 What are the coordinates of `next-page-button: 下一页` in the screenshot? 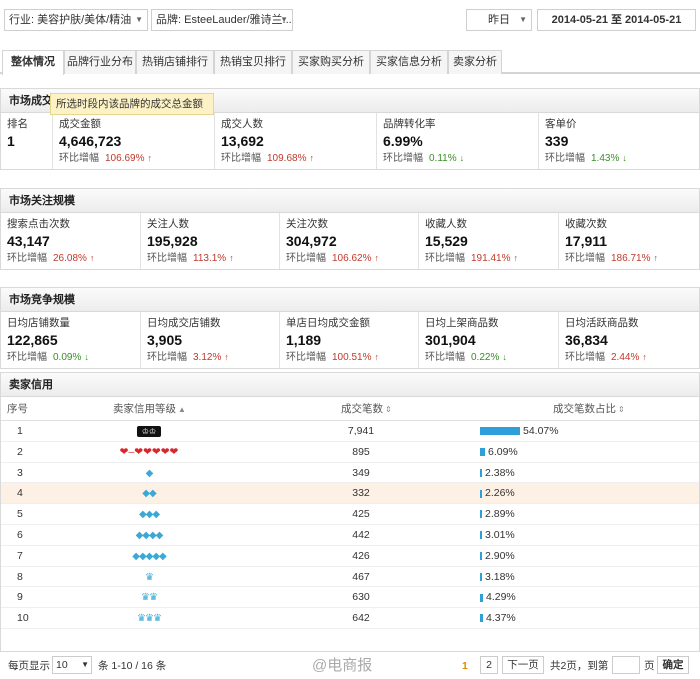 It's located at (523, 665).